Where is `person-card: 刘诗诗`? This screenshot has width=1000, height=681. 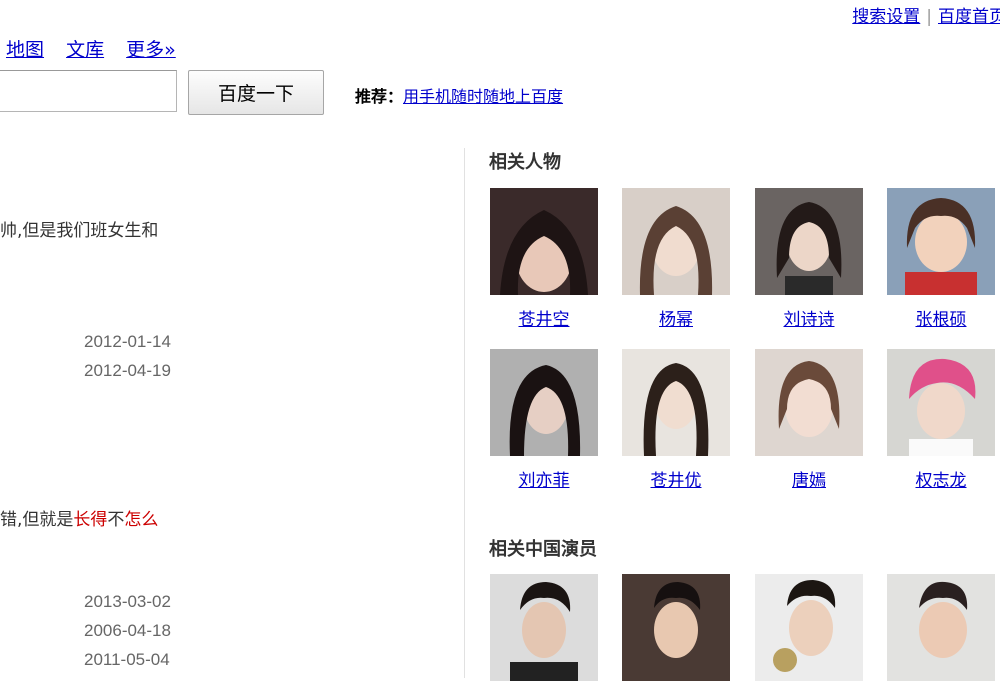 person-card: 刘诗诗 is located at coordinates (809, 259).